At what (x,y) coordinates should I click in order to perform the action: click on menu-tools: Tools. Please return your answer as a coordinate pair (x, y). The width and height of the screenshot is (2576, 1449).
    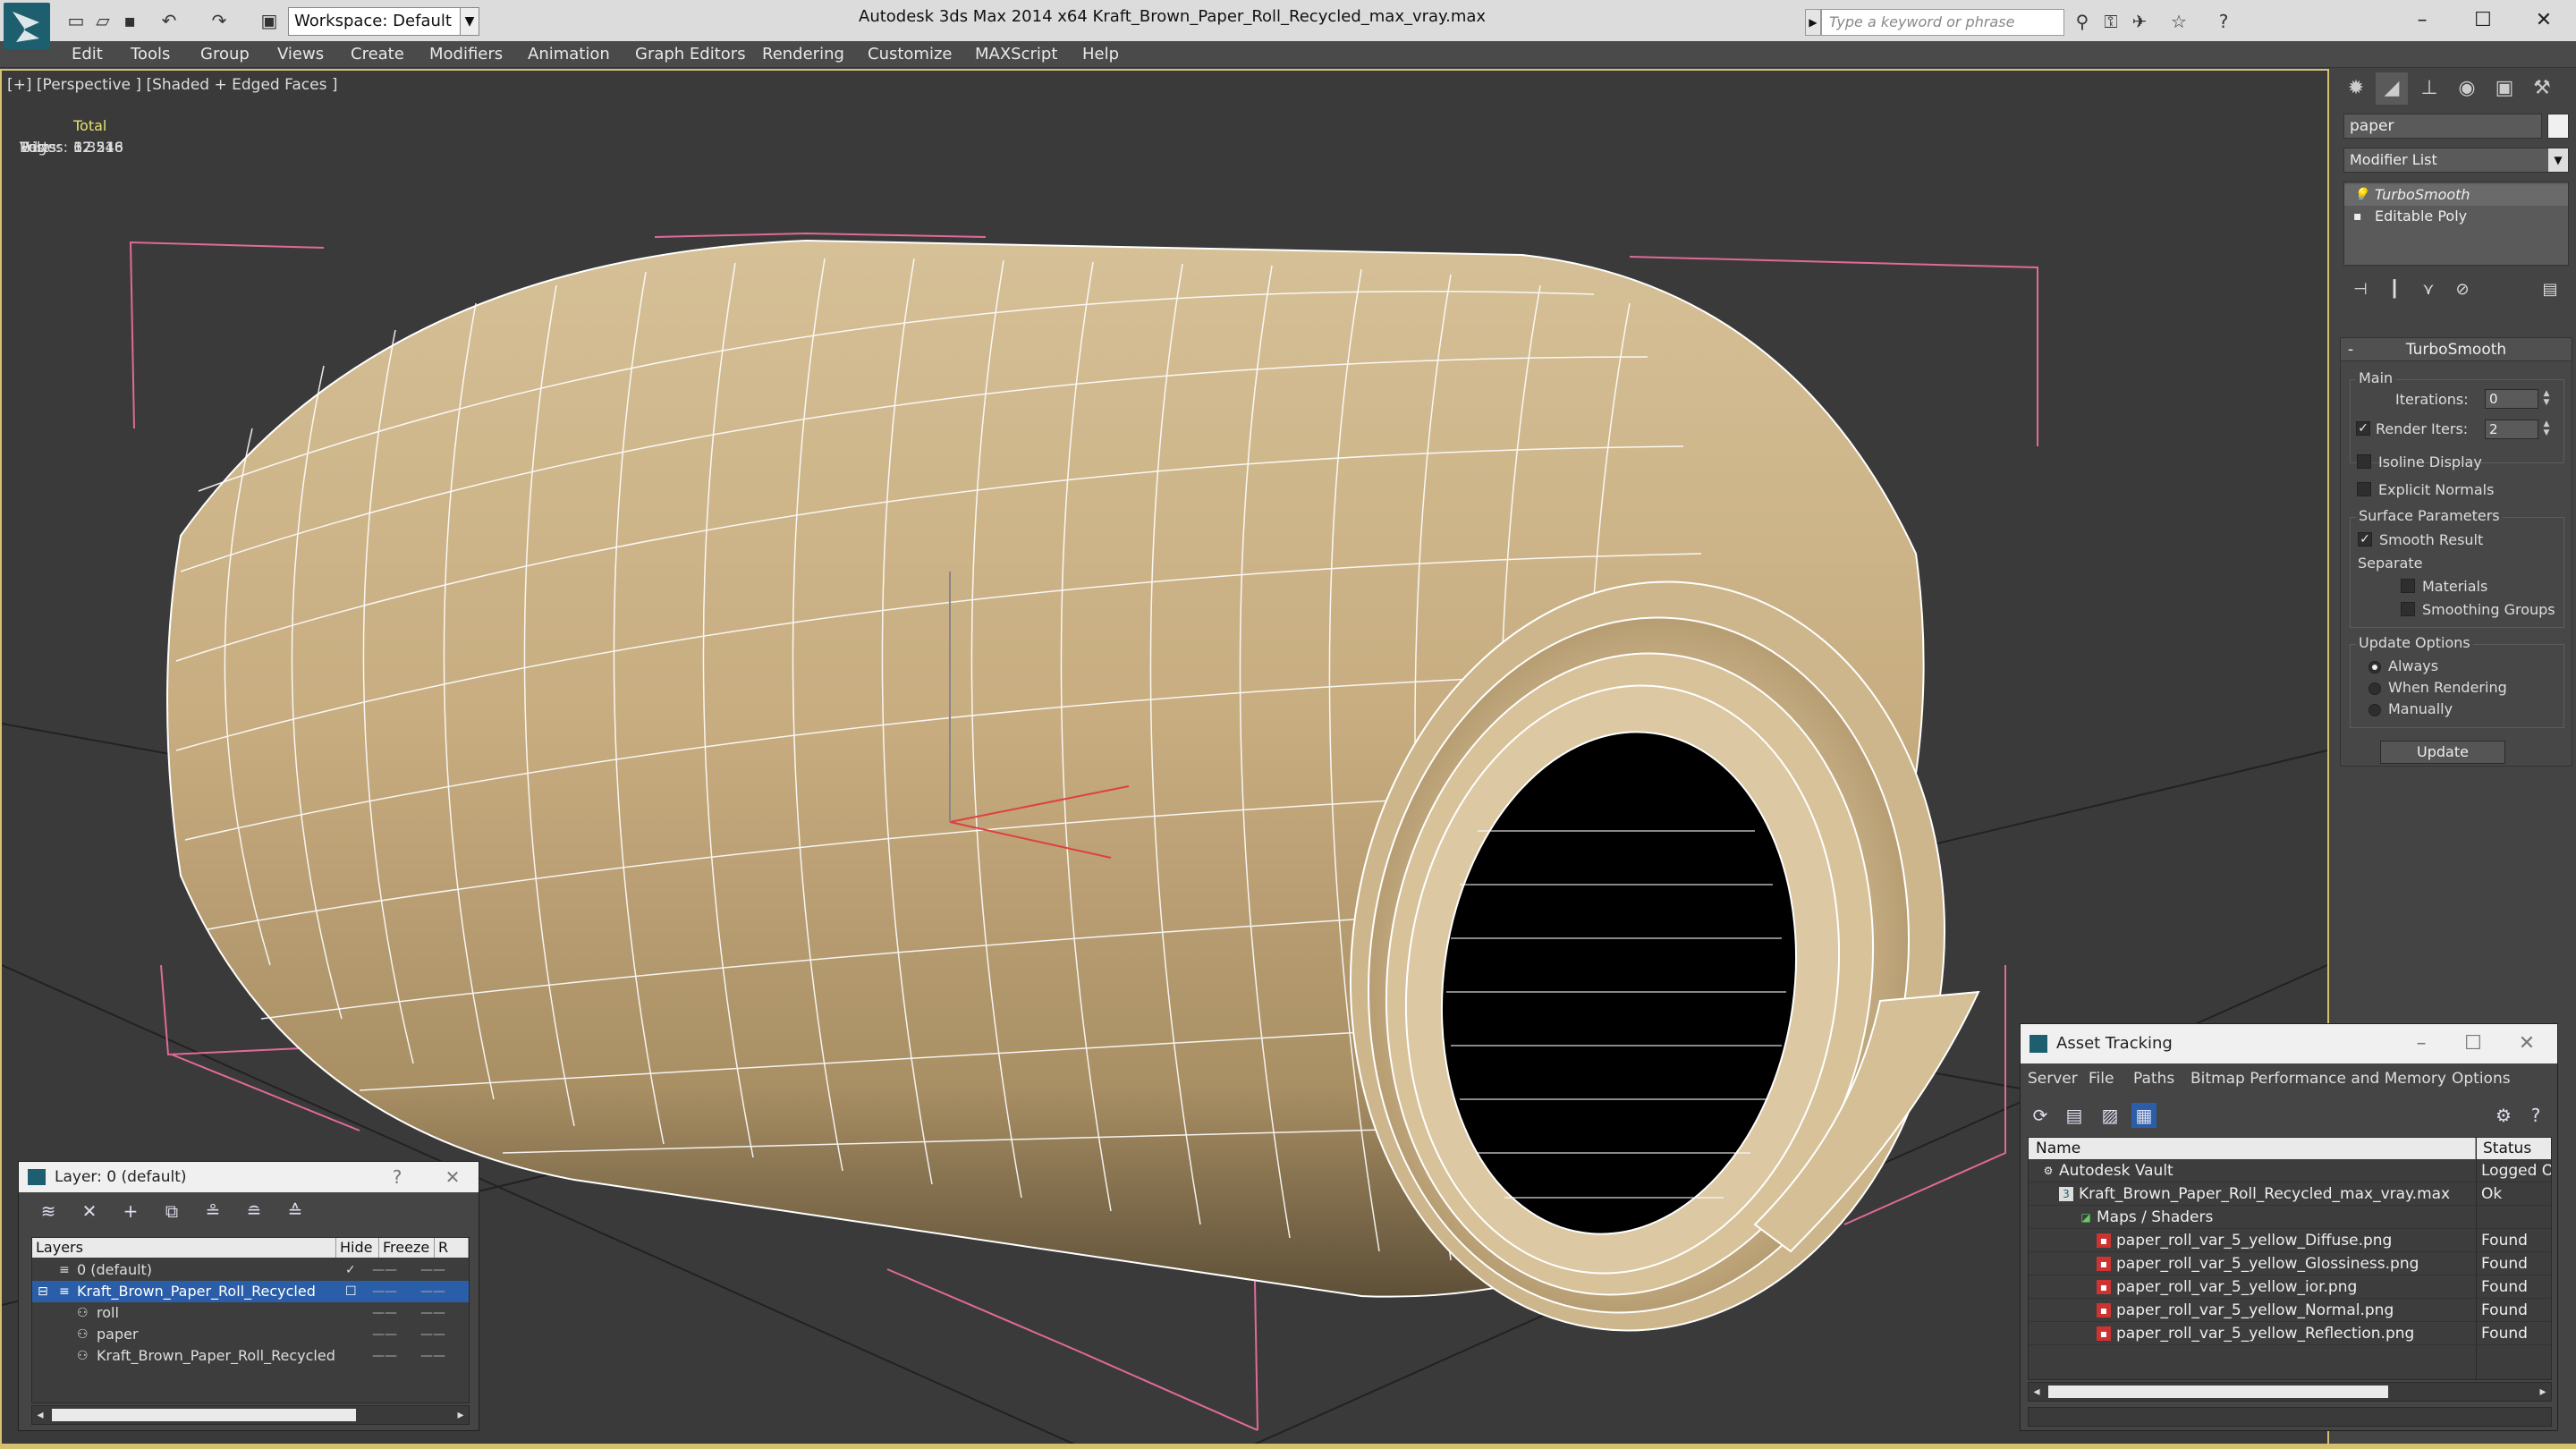
    Looking at the image, I should click on (150, 54).